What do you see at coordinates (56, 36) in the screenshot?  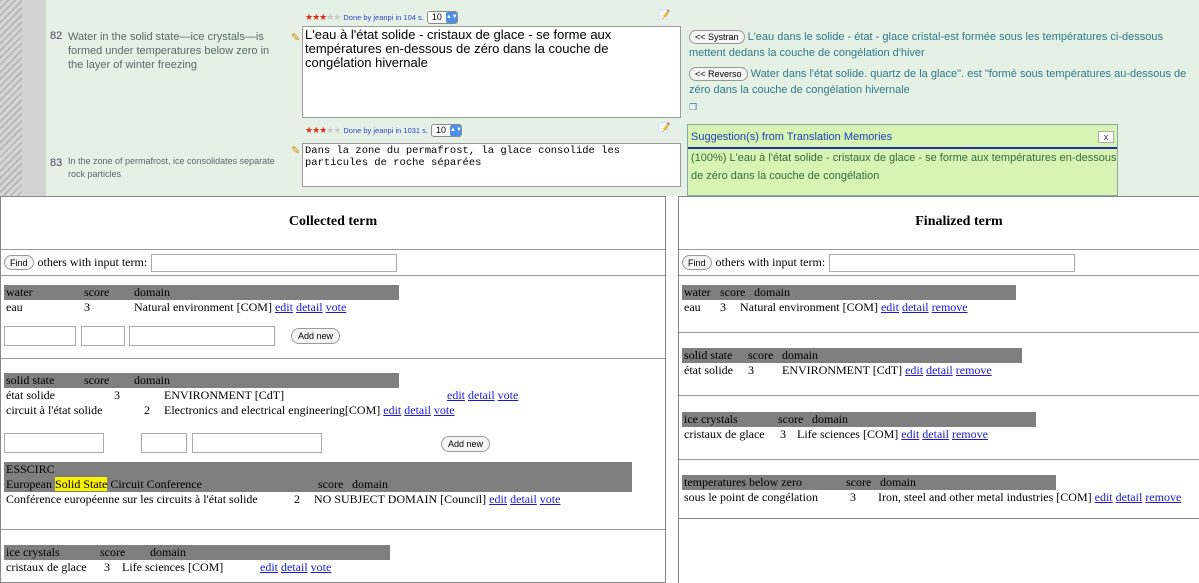 I see `segment-number: 82` at bounding box center [56, 36].